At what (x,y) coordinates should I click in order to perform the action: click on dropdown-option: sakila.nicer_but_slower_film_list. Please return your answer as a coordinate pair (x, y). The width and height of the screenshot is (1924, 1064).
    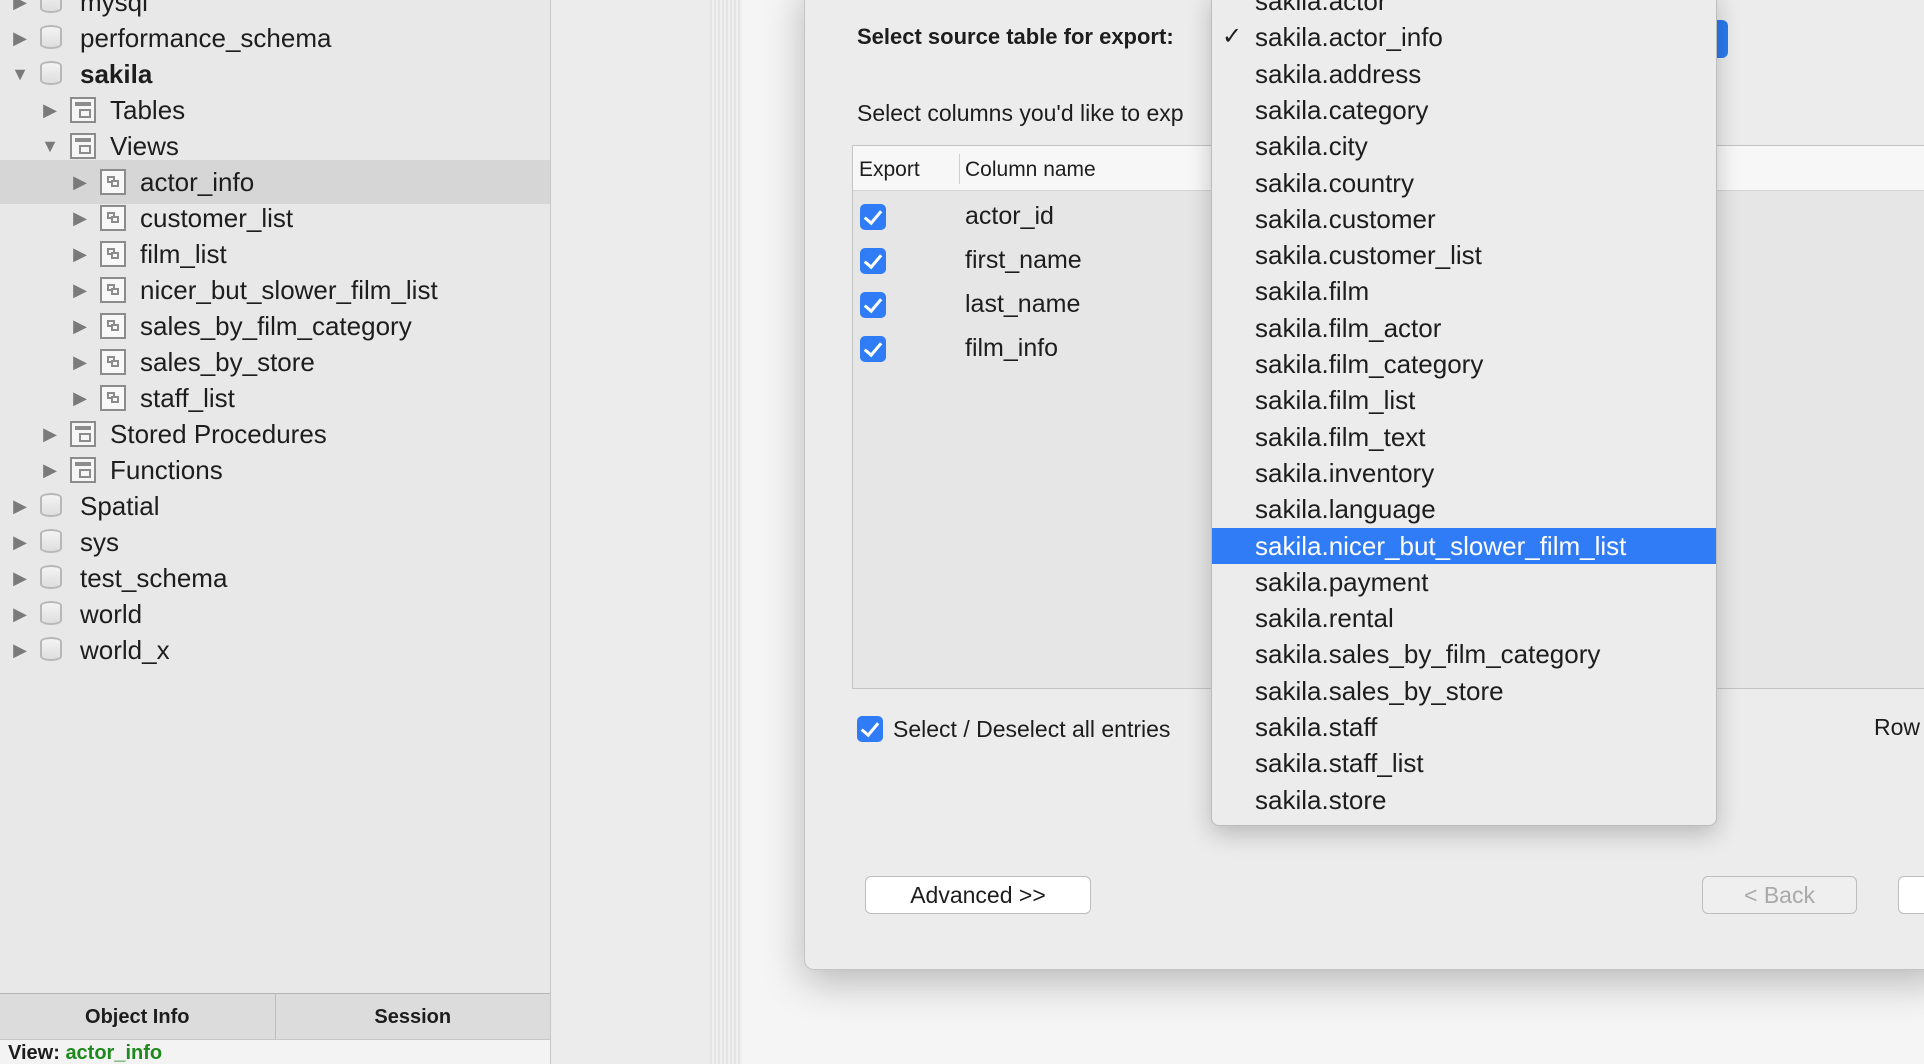
    Looking at the image, I should click on (1464, 545).